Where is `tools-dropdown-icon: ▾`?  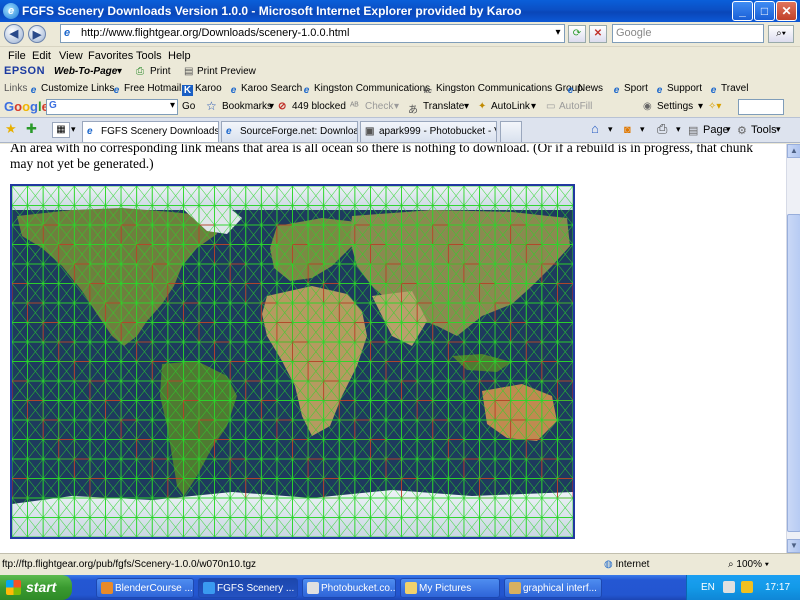 tools-dropdown-icon: ▾ is located at coordinates (778, 129).